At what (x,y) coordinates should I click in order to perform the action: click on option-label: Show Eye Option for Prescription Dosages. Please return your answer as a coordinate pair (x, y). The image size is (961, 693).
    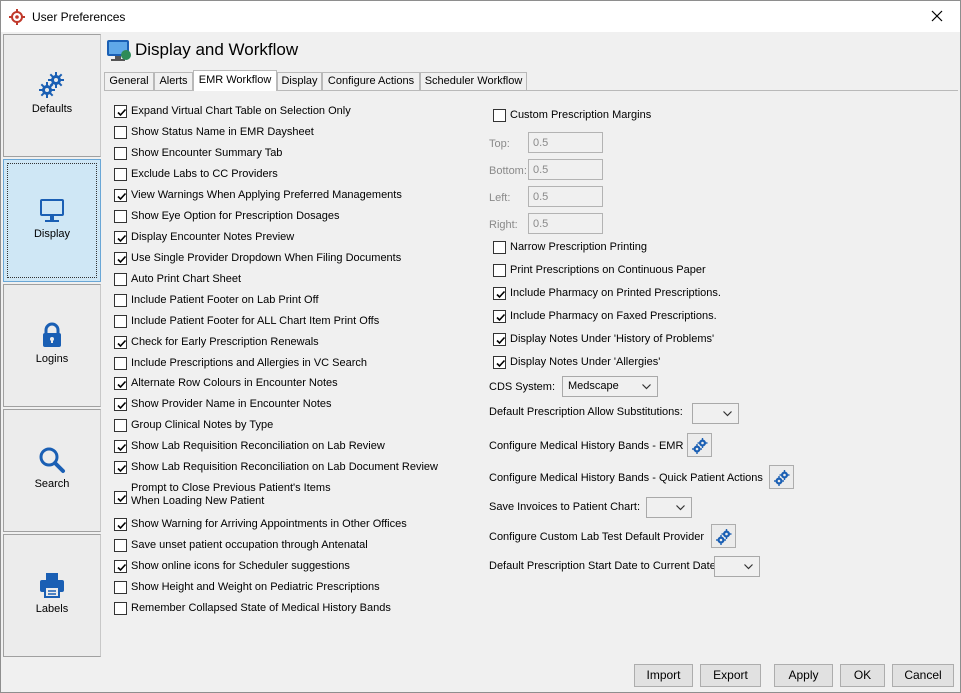
    Looking at the image, I should click on (235, 216).